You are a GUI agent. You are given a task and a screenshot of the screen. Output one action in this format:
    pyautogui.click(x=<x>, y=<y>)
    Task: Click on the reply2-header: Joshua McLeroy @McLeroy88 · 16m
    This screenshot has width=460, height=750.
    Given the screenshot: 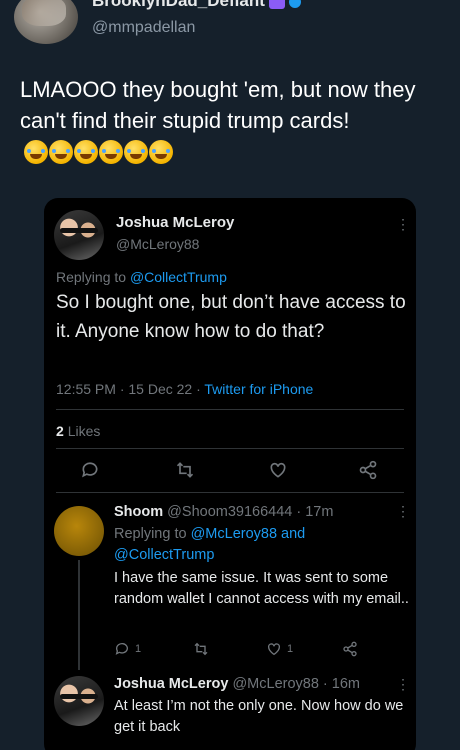 What is the action you would take?
    pyautogui.click(x=237, y=684)
    